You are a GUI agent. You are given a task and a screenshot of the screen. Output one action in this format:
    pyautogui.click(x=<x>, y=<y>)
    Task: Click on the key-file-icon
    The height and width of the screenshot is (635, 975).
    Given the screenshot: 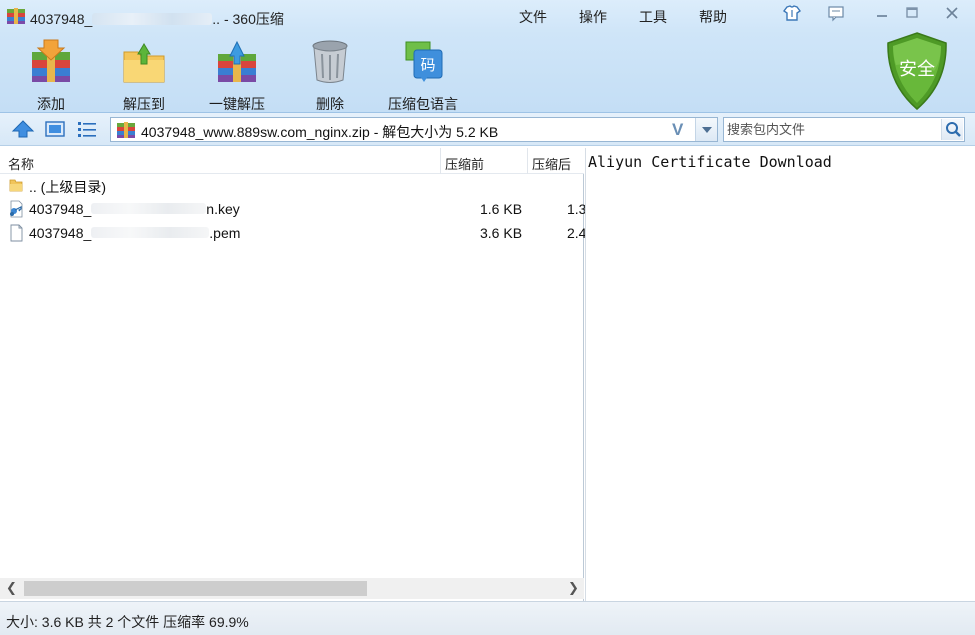 What is the action you would take?
    pyautogui.click(x=16, y=209)
    